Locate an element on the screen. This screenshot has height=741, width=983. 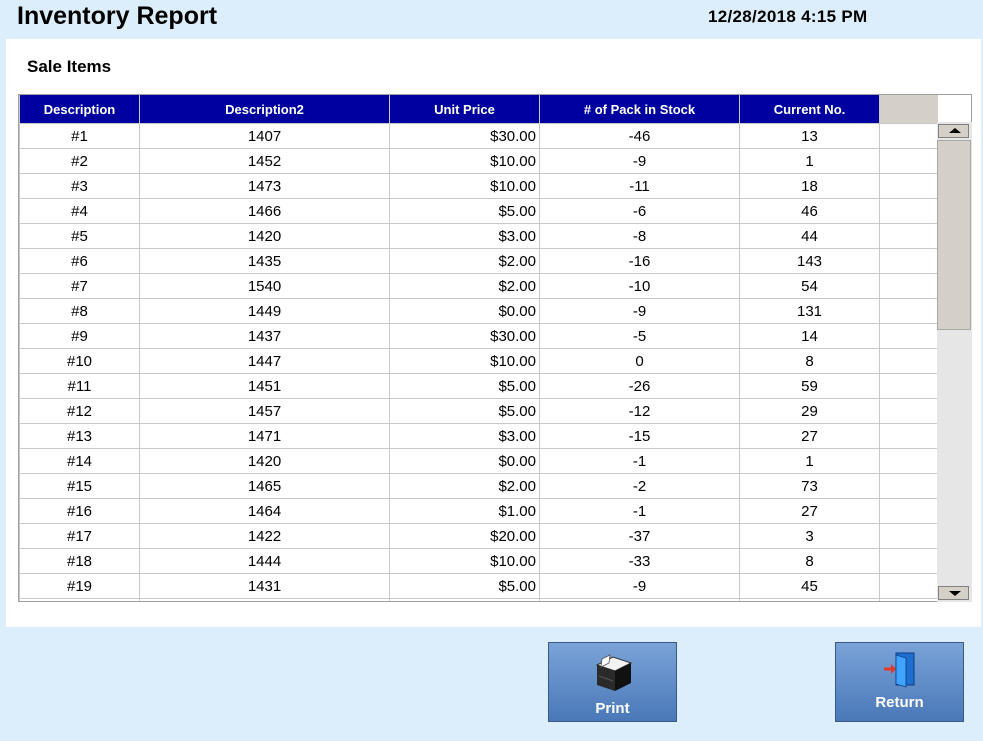
cell-current-no: 59 is located at coordinates (809, 386).